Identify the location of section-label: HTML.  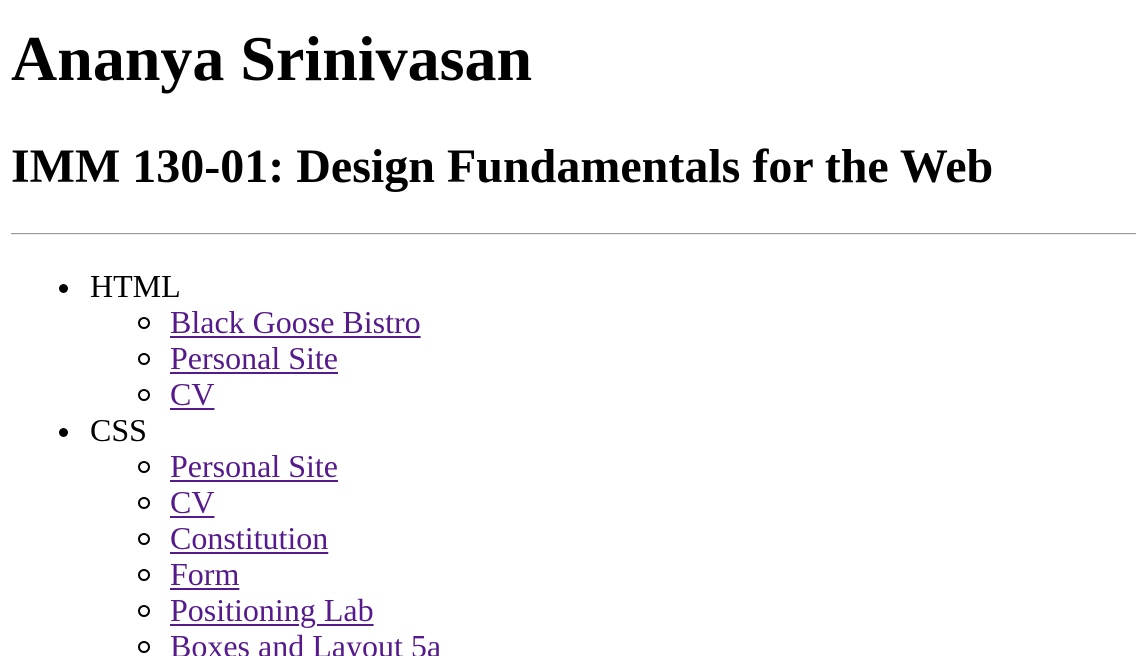
(135, 286).